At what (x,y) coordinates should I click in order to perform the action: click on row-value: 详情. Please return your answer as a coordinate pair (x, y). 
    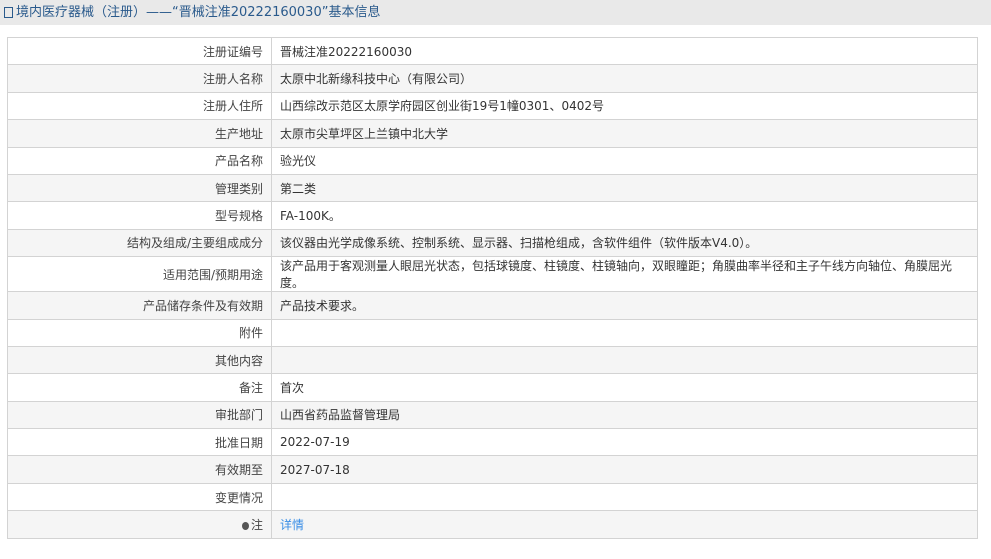
    Looking at the image, I should click on (624, 524).